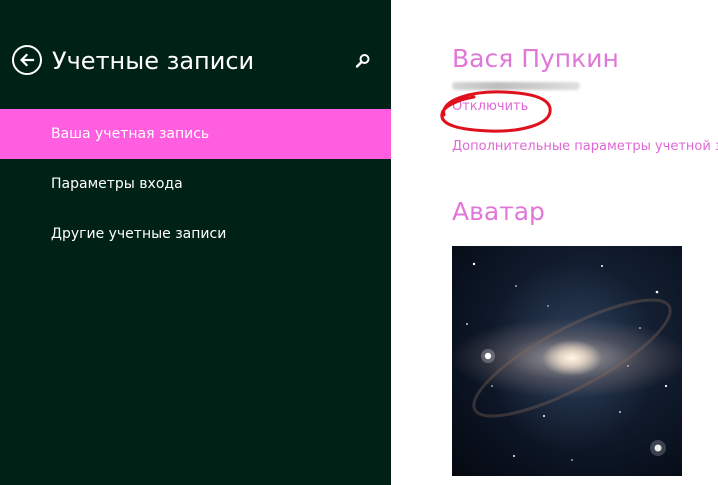  I want to click on search-button, so click(363, 61).